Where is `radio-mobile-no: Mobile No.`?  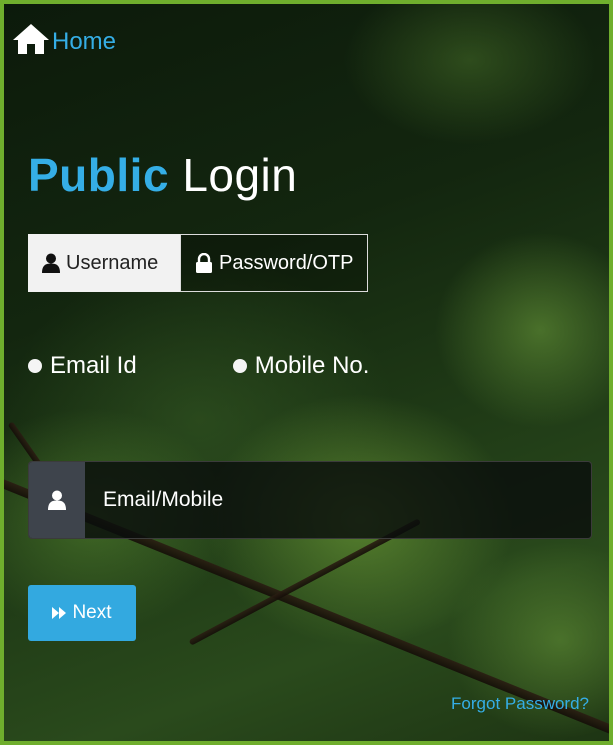 radio-mobile-no: Mobile No. is located at coordinates (301, 366).